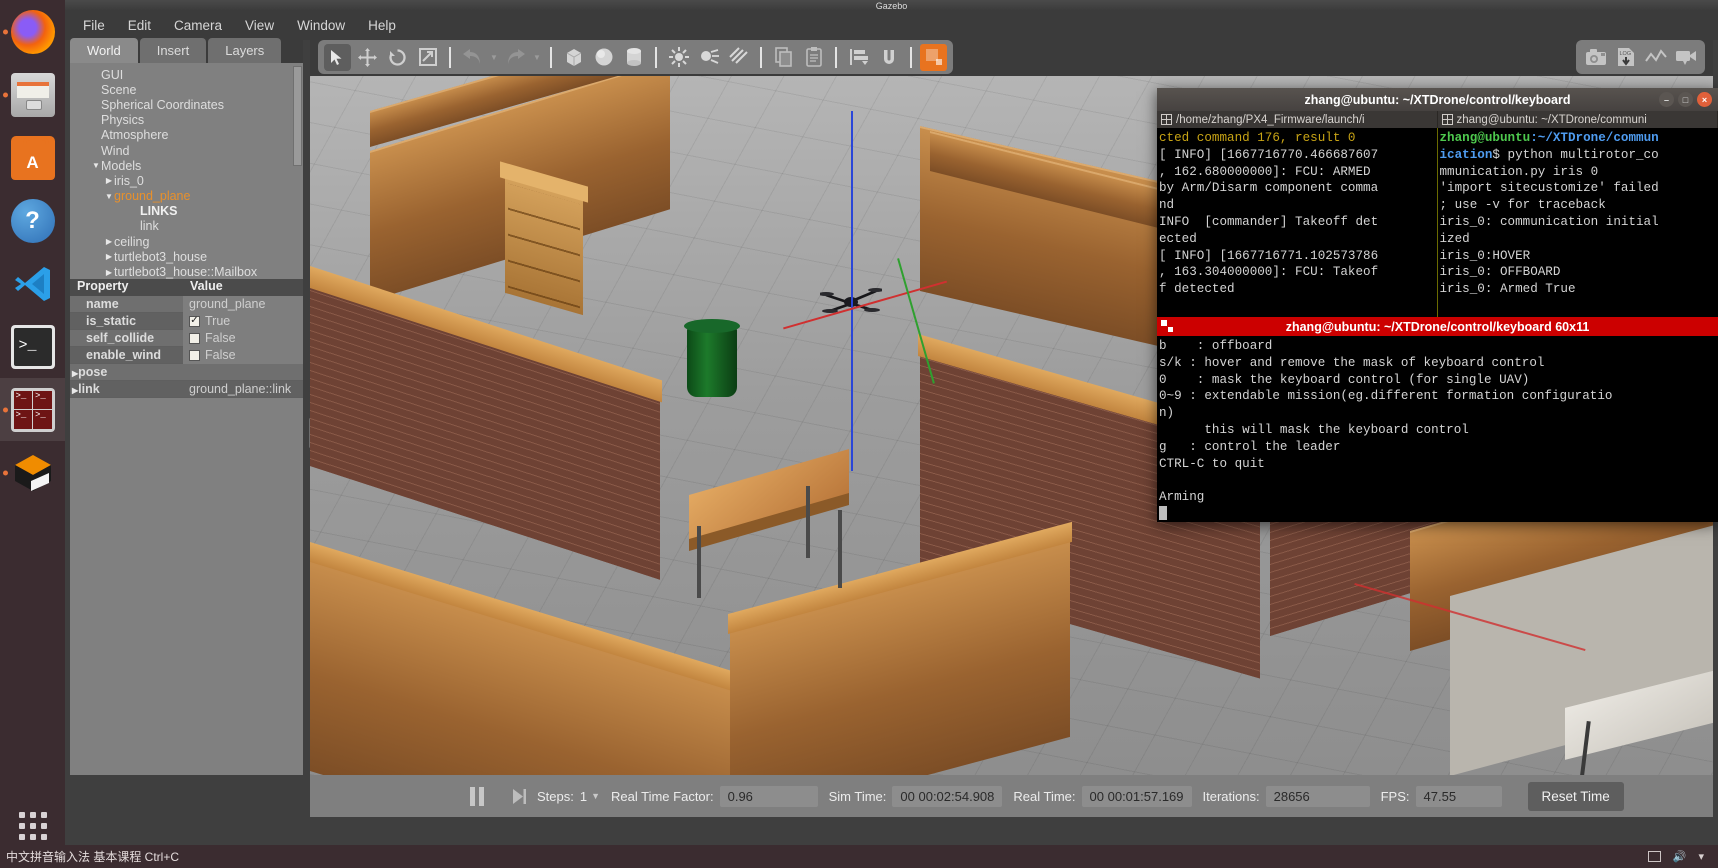  I want to click on checkbox: ✓, so click(194, 321).